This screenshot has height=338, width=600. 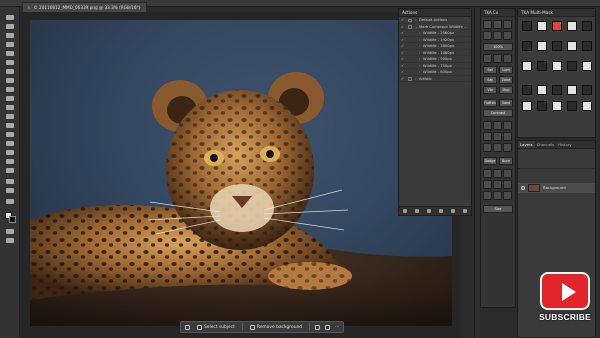 I want to click on zoom-tool-icon, so click(x=10, y=190).